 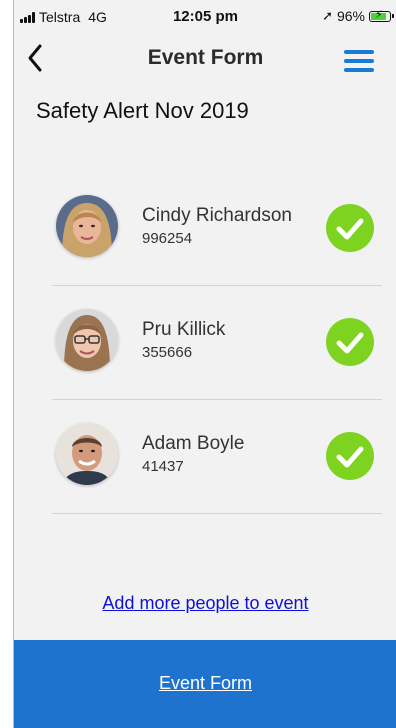 I want to click on person-row: Cindy Richardson 996254, so click(x=217, y=229).